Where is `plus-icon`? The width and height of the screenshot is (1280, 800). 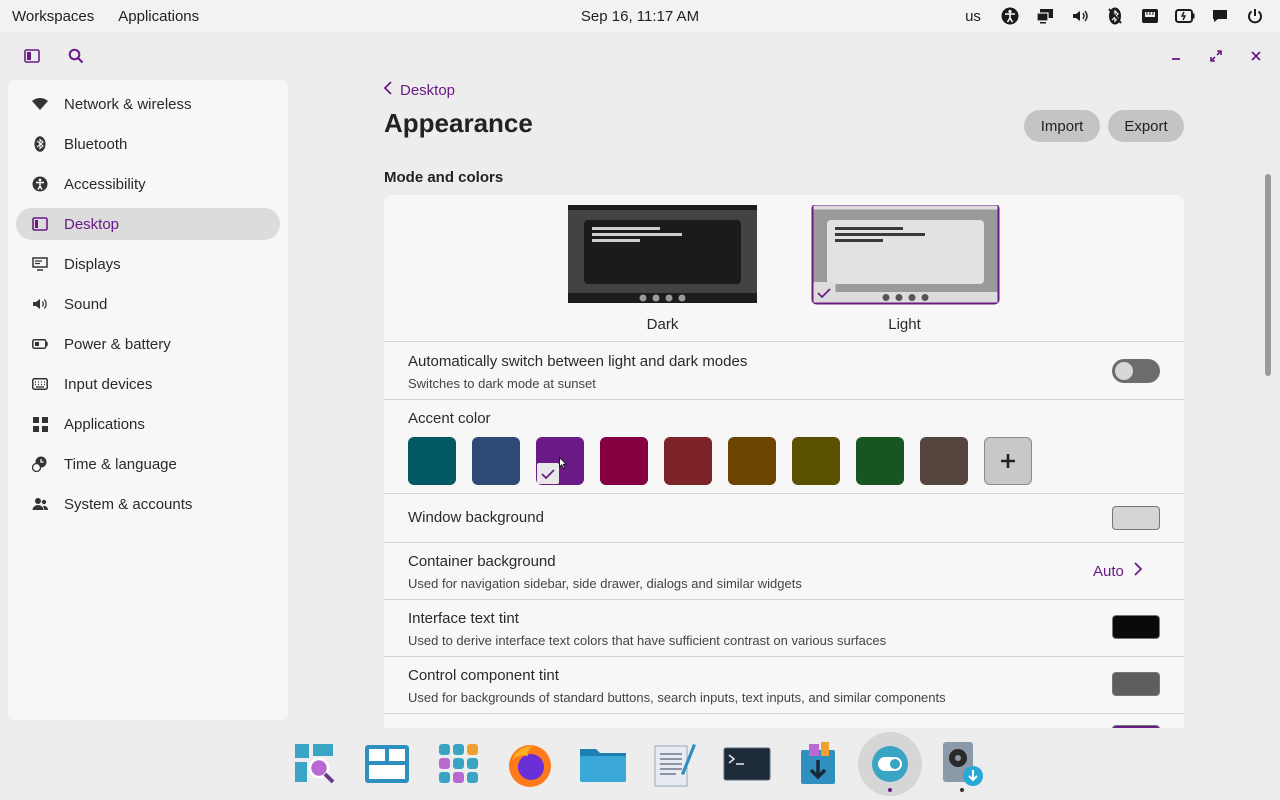
plus-icon is located at coordinates (1008, 461).